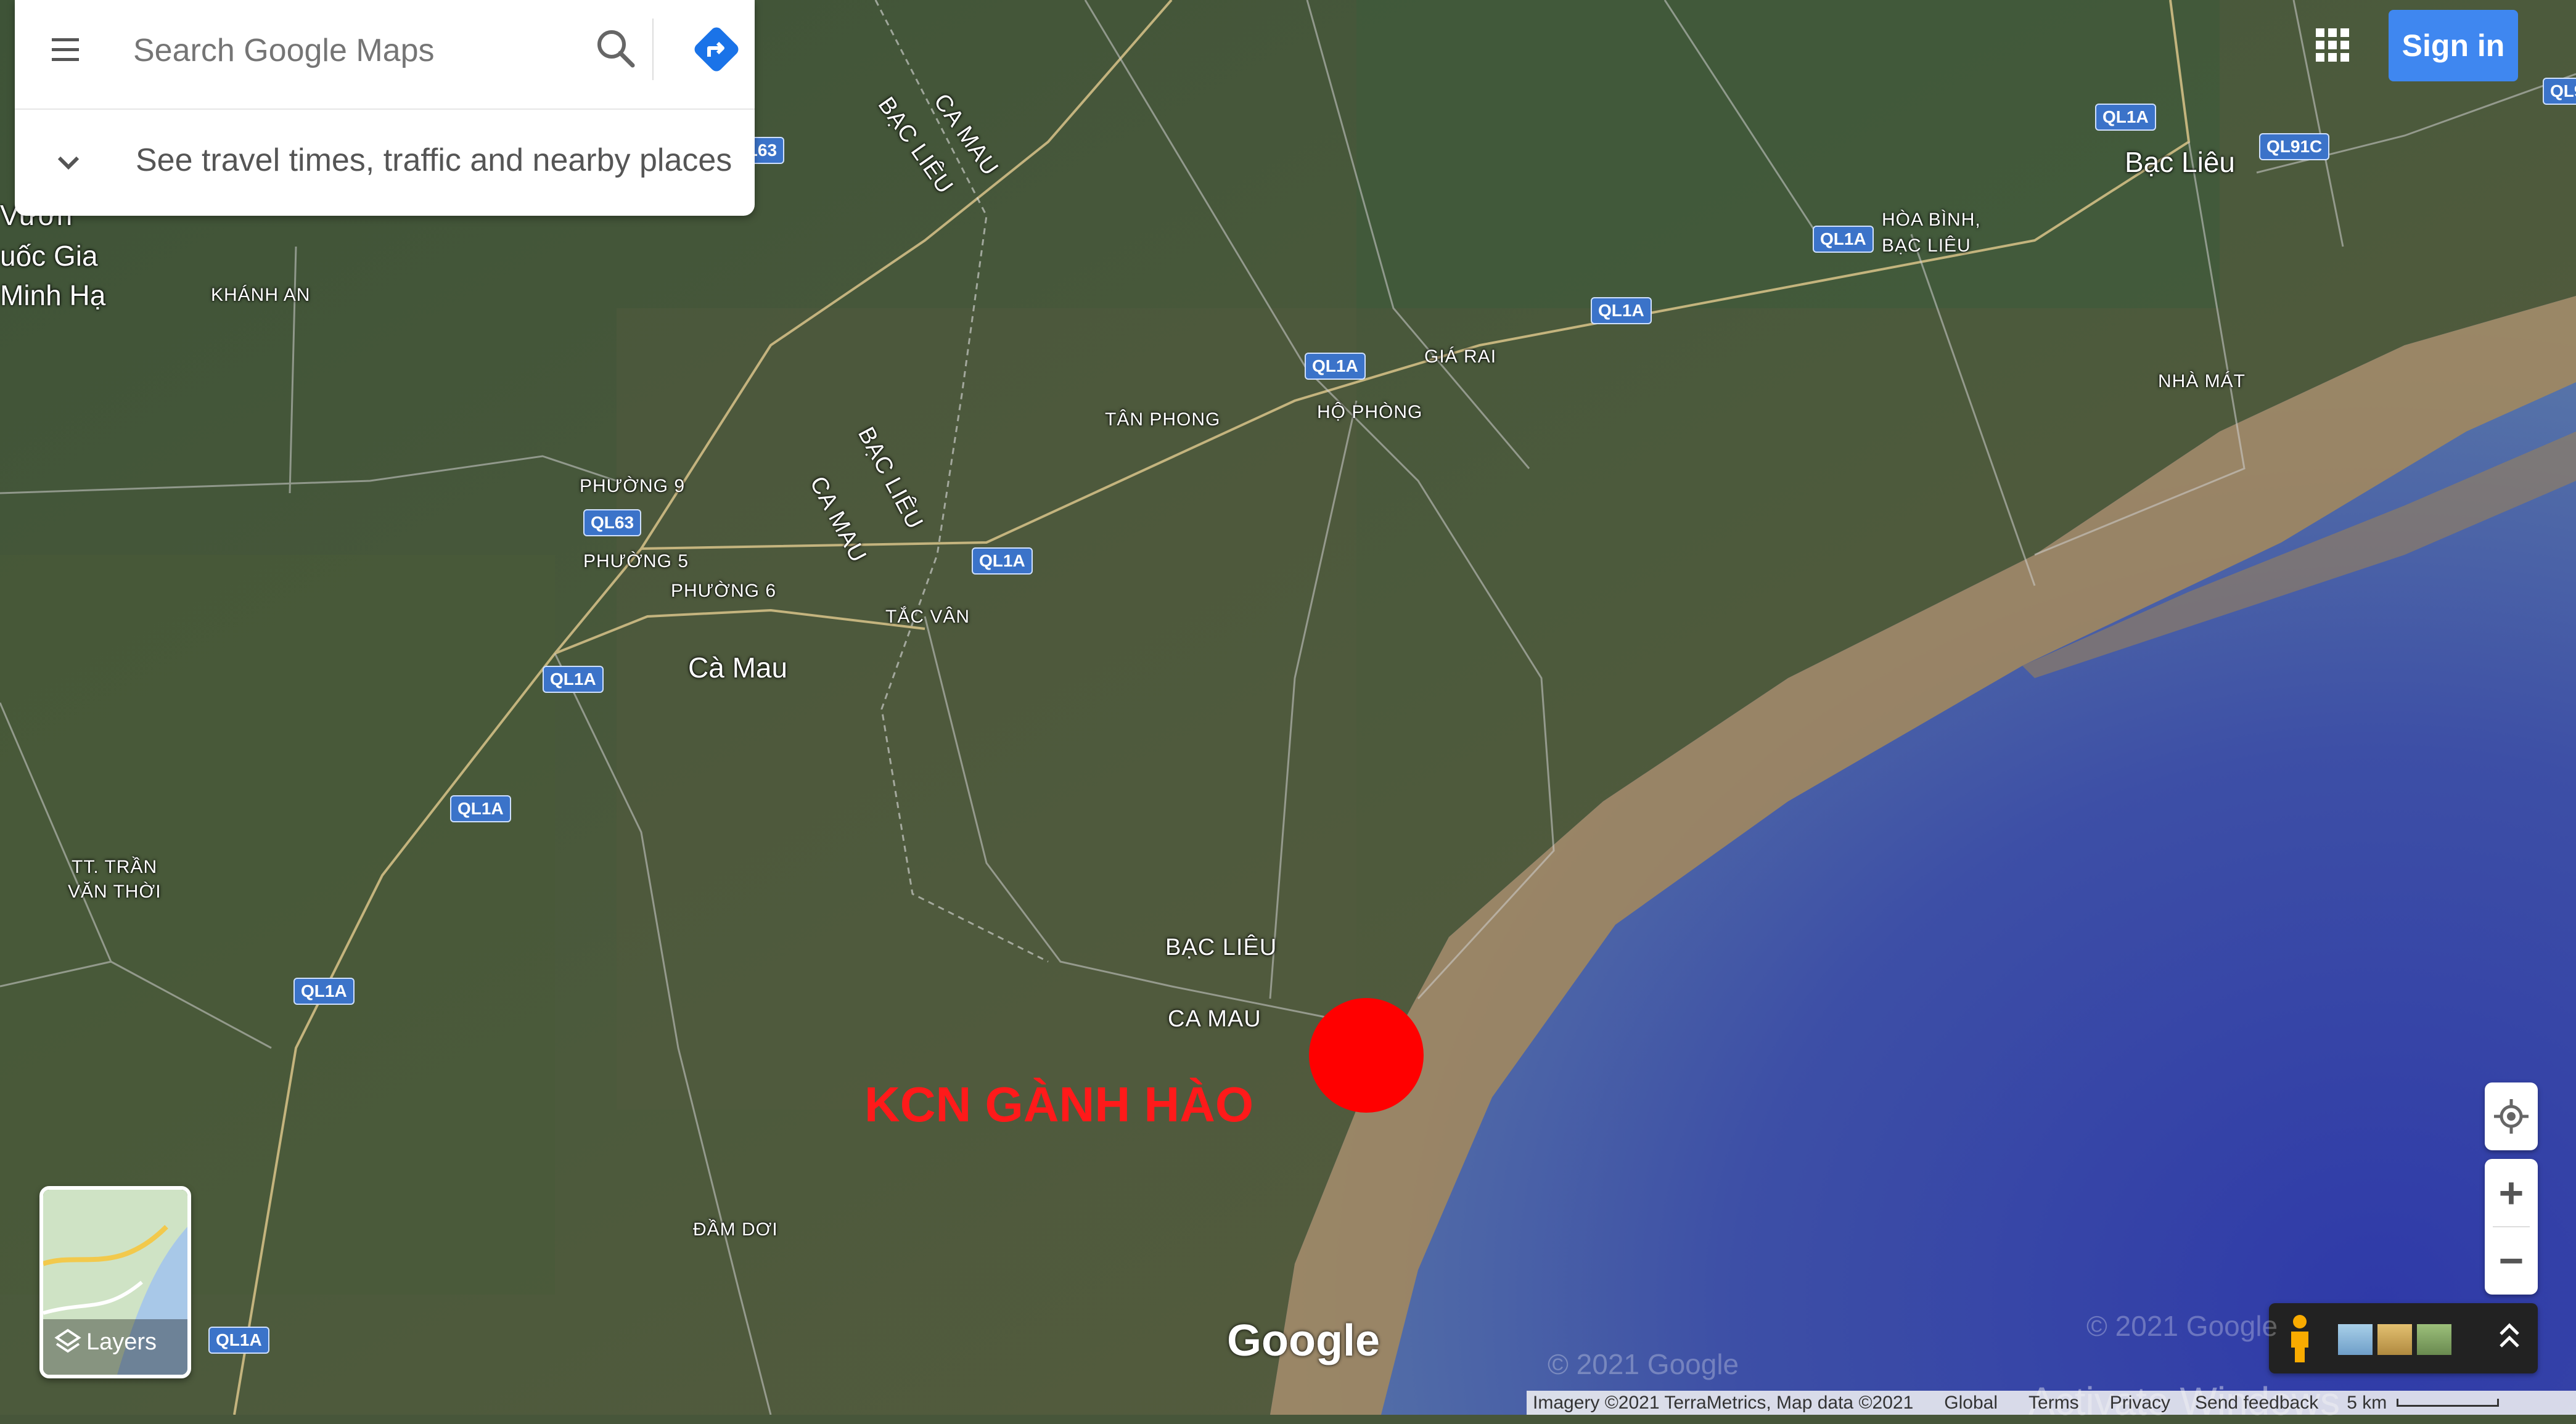  What do you see at coordinates (115, 867) in the screenshot?
I see `place-label-tt-tran: TT. TRẦN` at bounding box center [115, 867].